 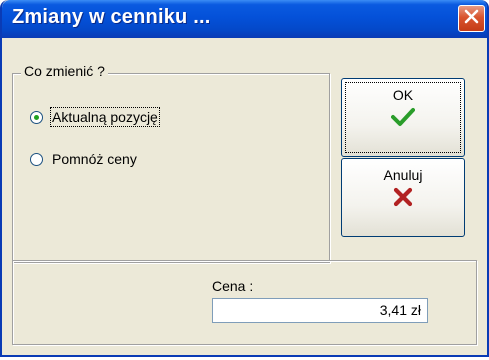 I want to click on close-button, so click(x=471, y=18).